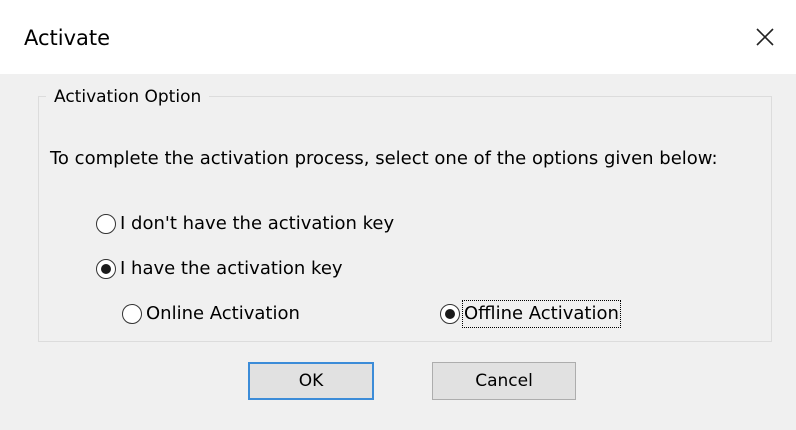  I want to click on group-legend: Activation Option, so click(128, 97).